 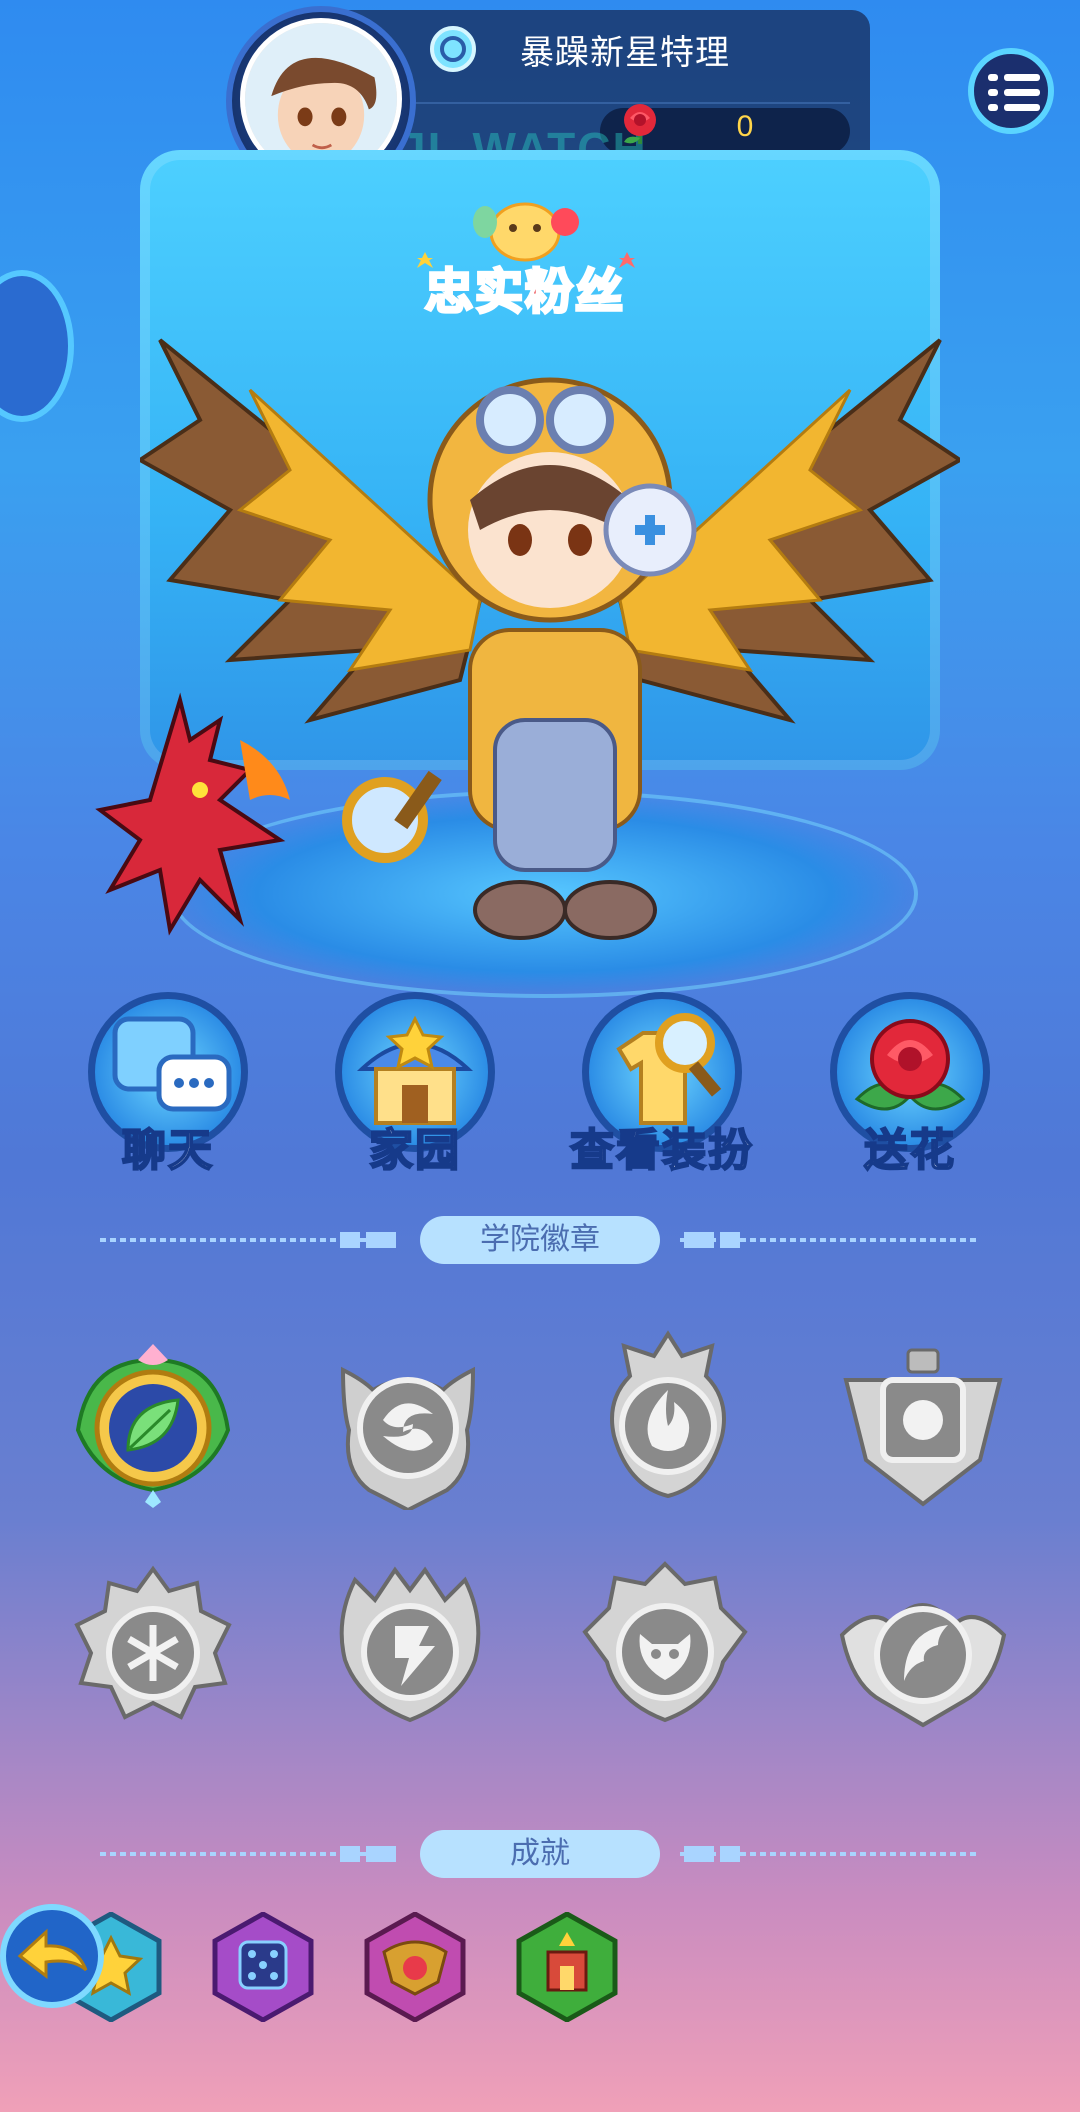 I want to click on send-flower-label: 送花, so click(x=909, y=1150).